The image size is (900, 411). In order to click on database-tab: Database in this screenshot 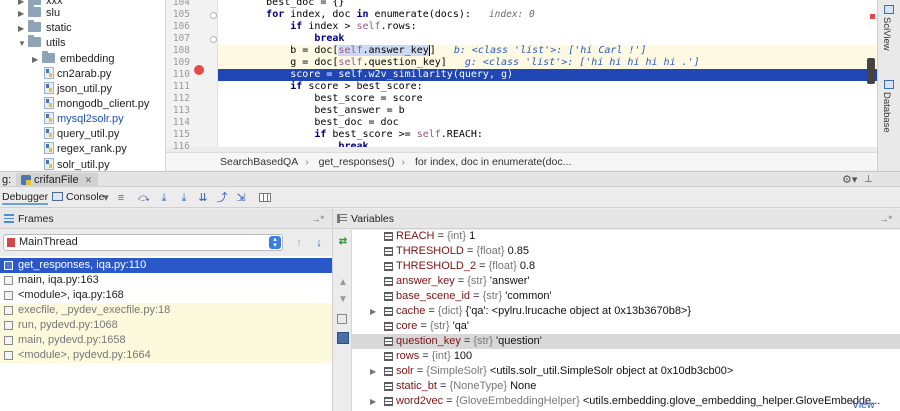, I will do `click(886, 112)`.